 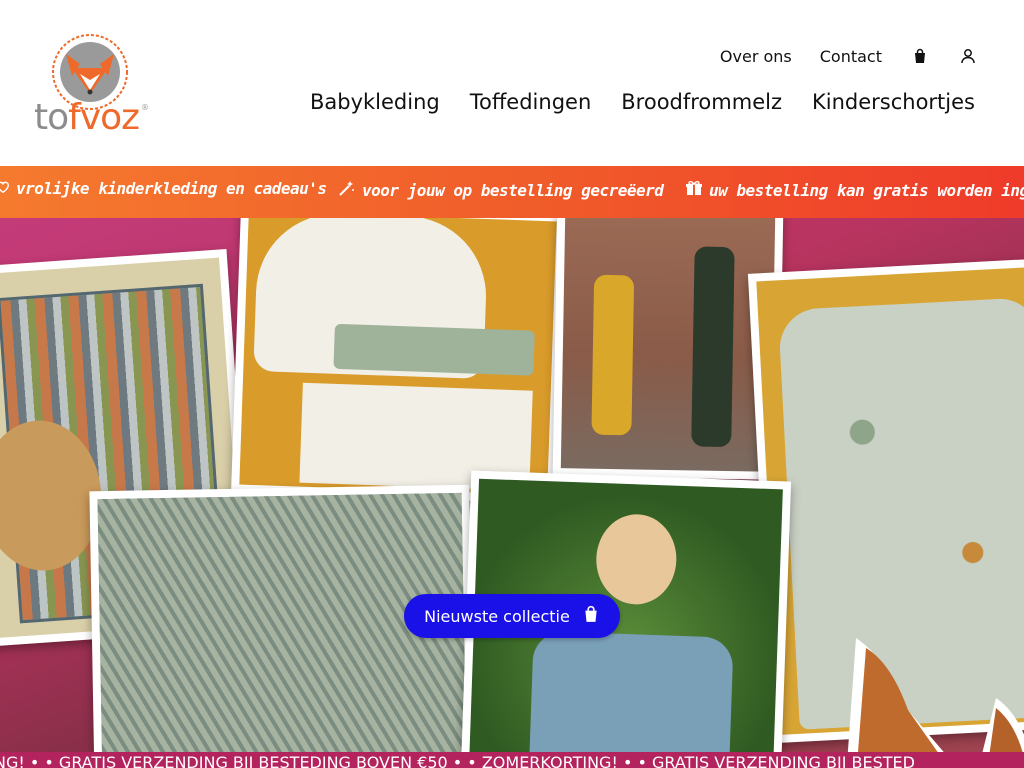 I want to click on usp-item: uw bestelling kan gratis worden ingepakt, so click(x=854, y=190).